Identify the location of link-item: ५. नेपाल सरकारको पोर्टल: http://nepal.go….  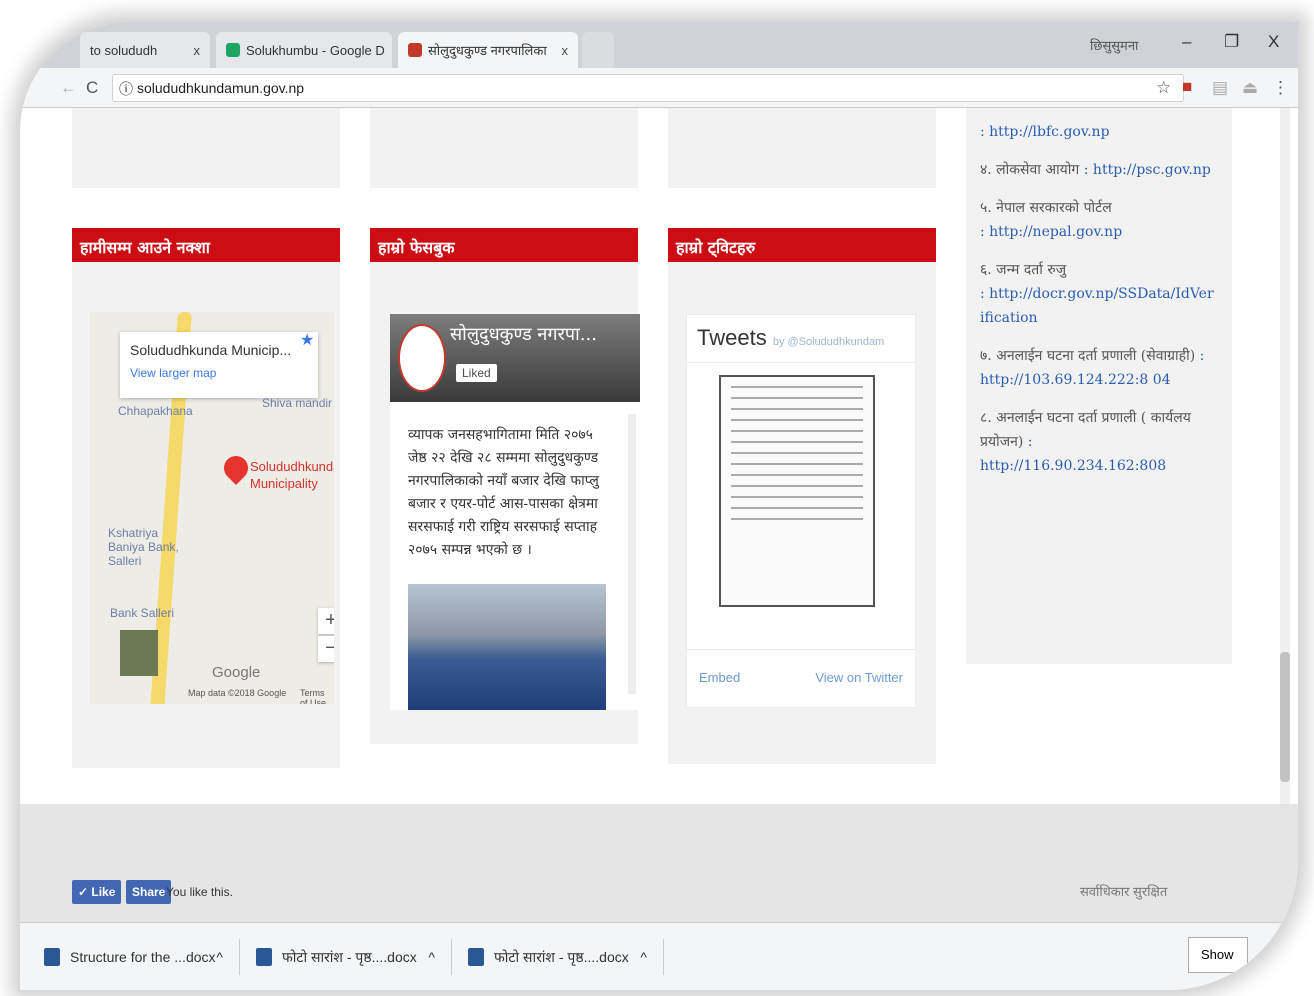
(1051, 220).